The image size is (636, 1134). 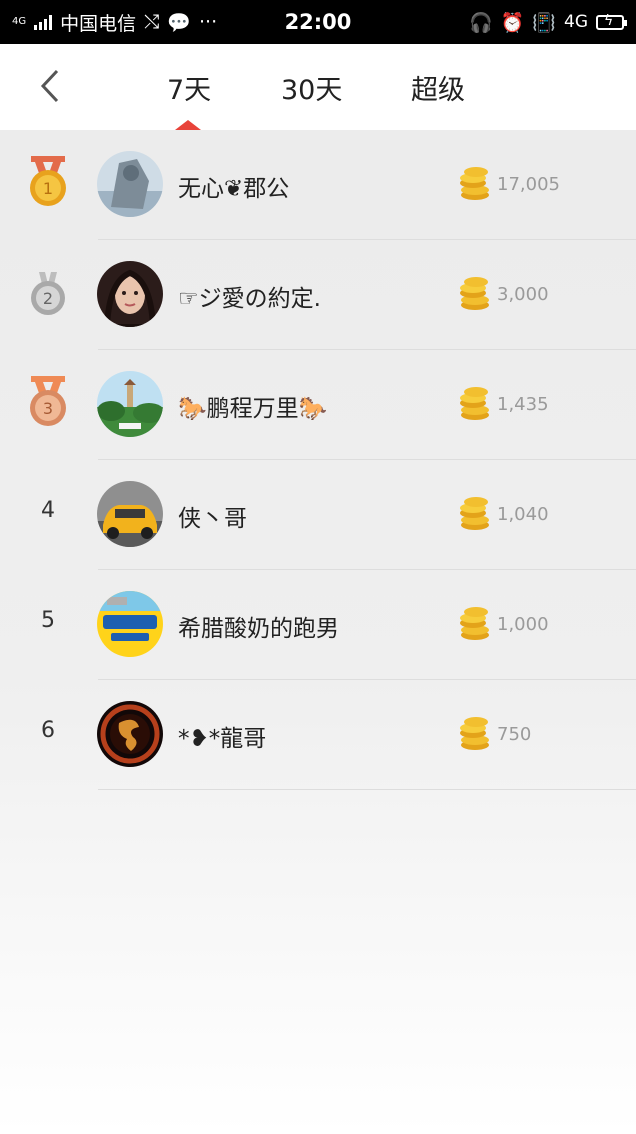 I want to click on more-notifications: ···, so click(x=208, y=22).